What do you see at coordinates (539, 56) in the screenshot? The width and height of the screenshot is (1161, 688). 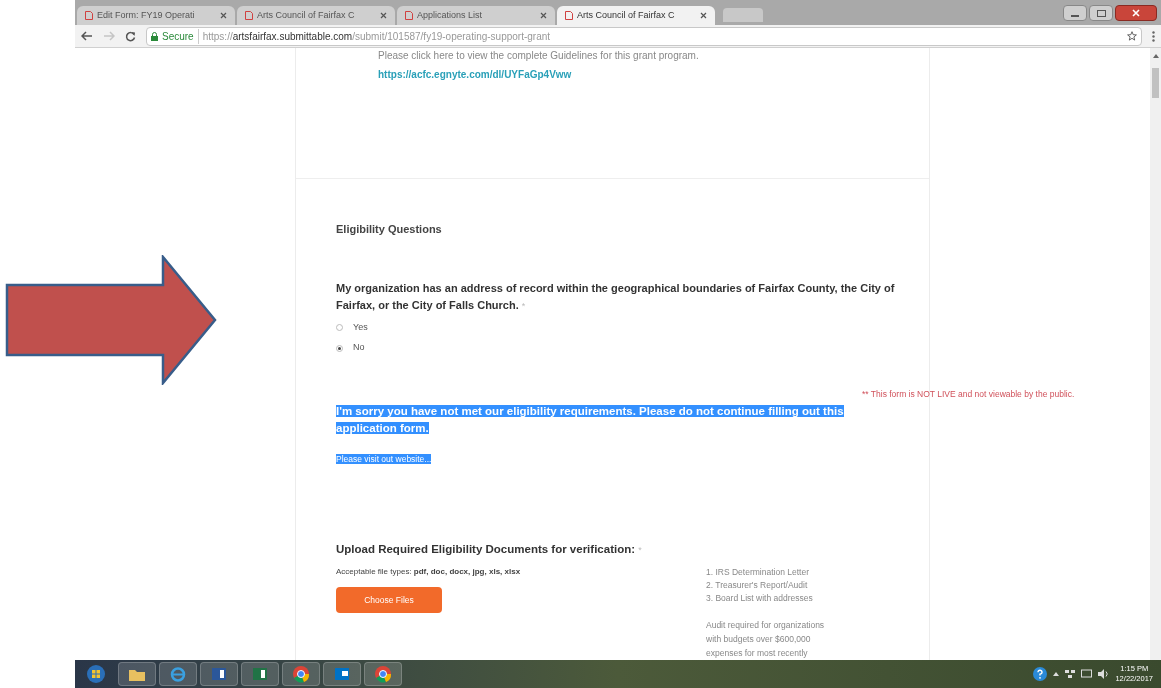 I see `guidelines-text: Please click here to view the complete Guidelines for this grant program.` at bounding box center [539, 56].